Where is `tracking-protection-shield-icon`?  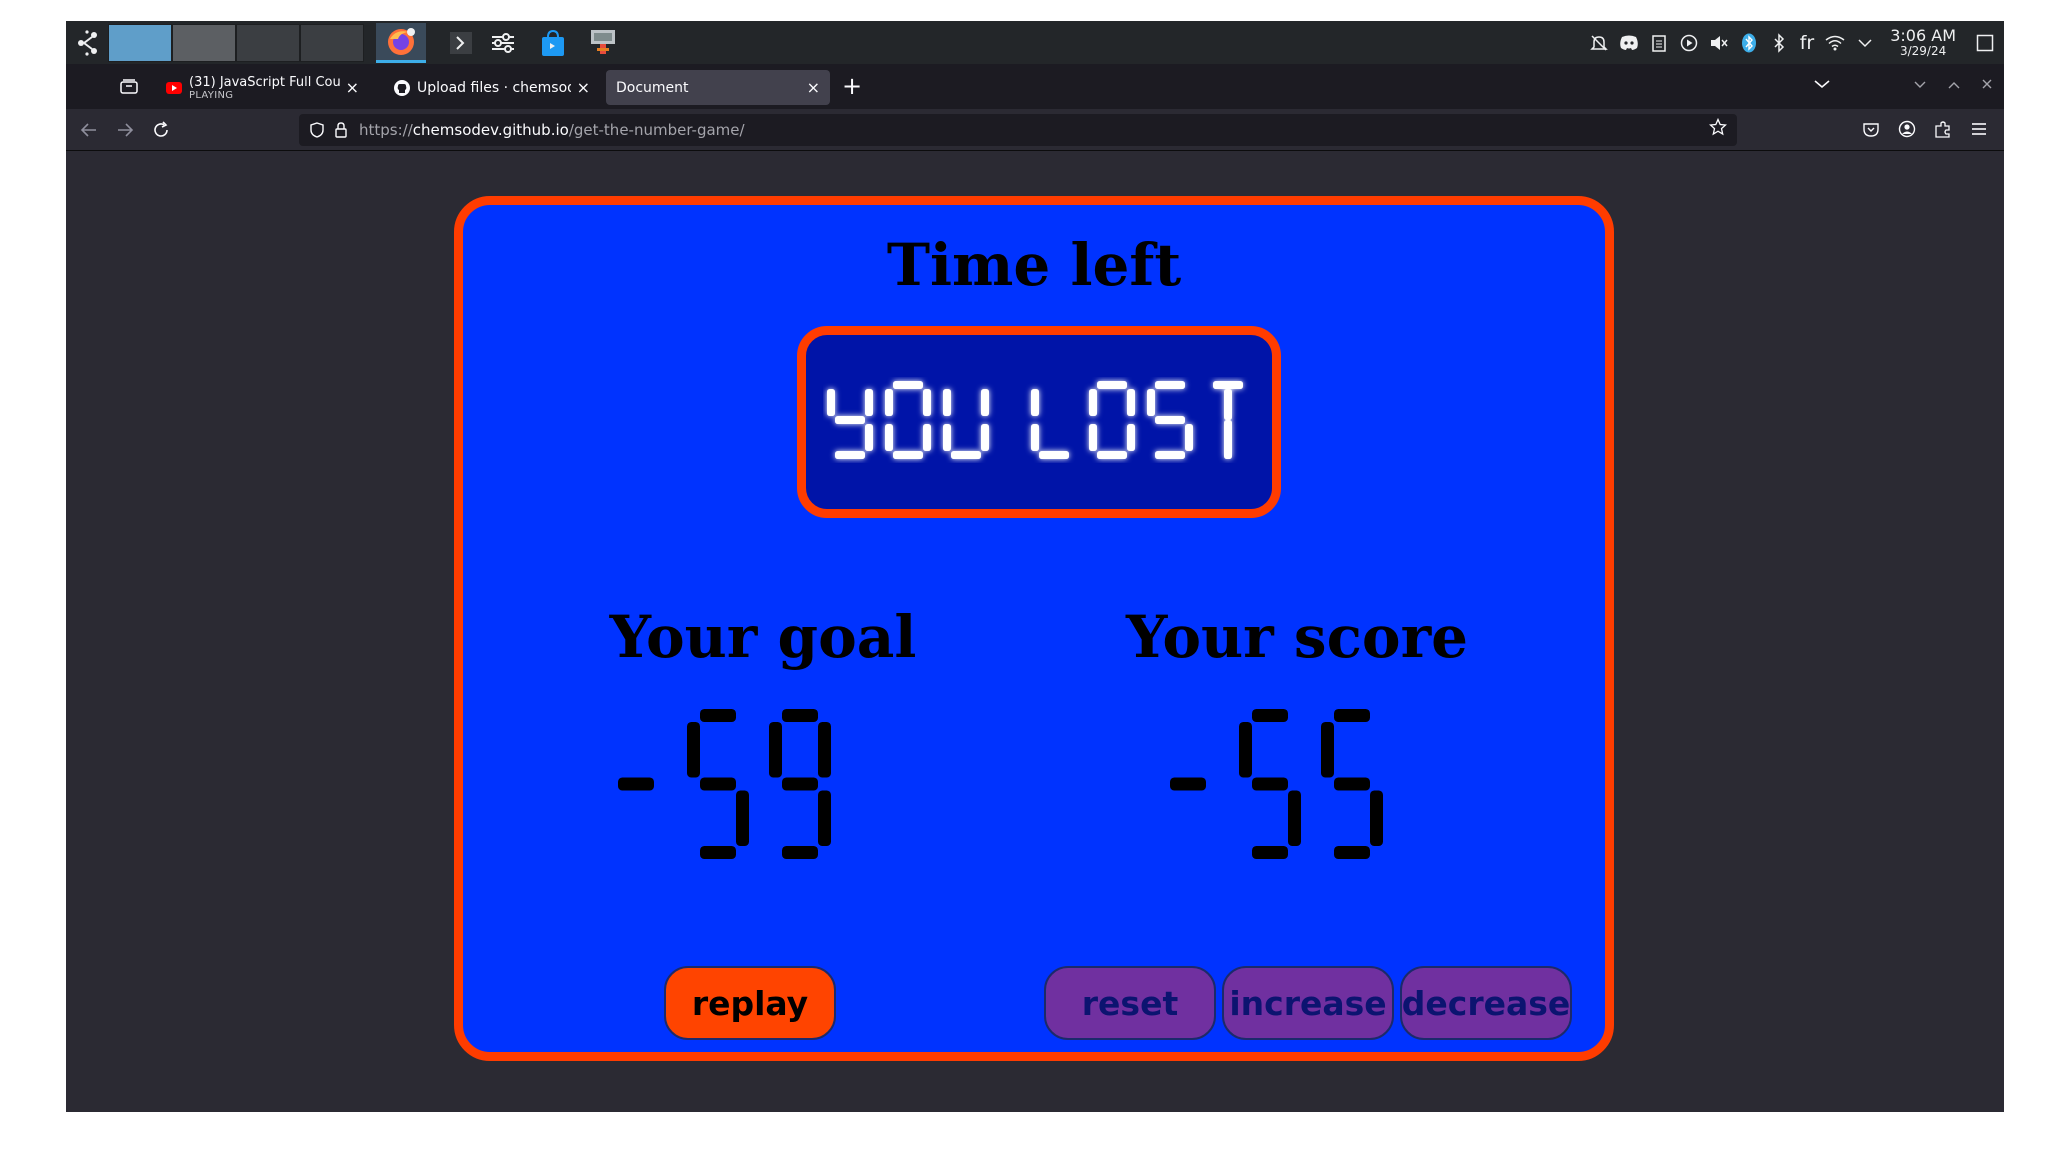 tracking-protection-shield-icon is located at coordinates (317, 130).